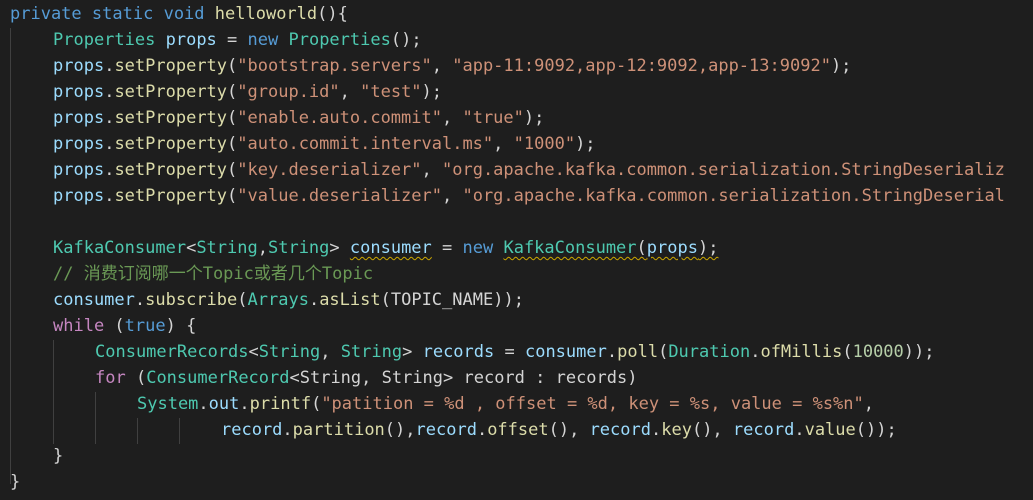 This screenshot has width=1033, height=500. Describe the element at coordinates (334, 66) in the screenshot. I see `code-token: "bootstrap.servers"` at that location.